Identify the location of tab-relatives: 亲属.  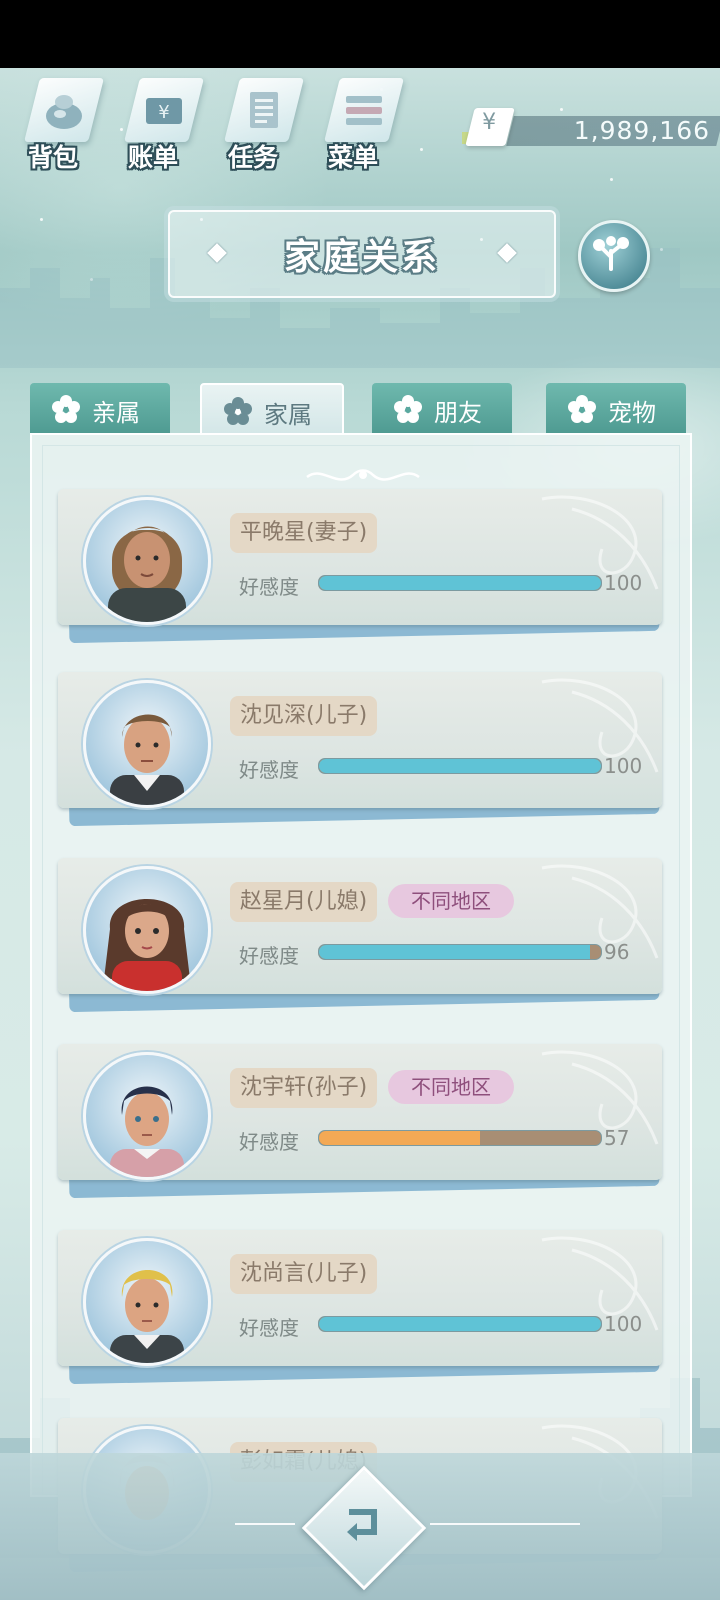
(100, 408).